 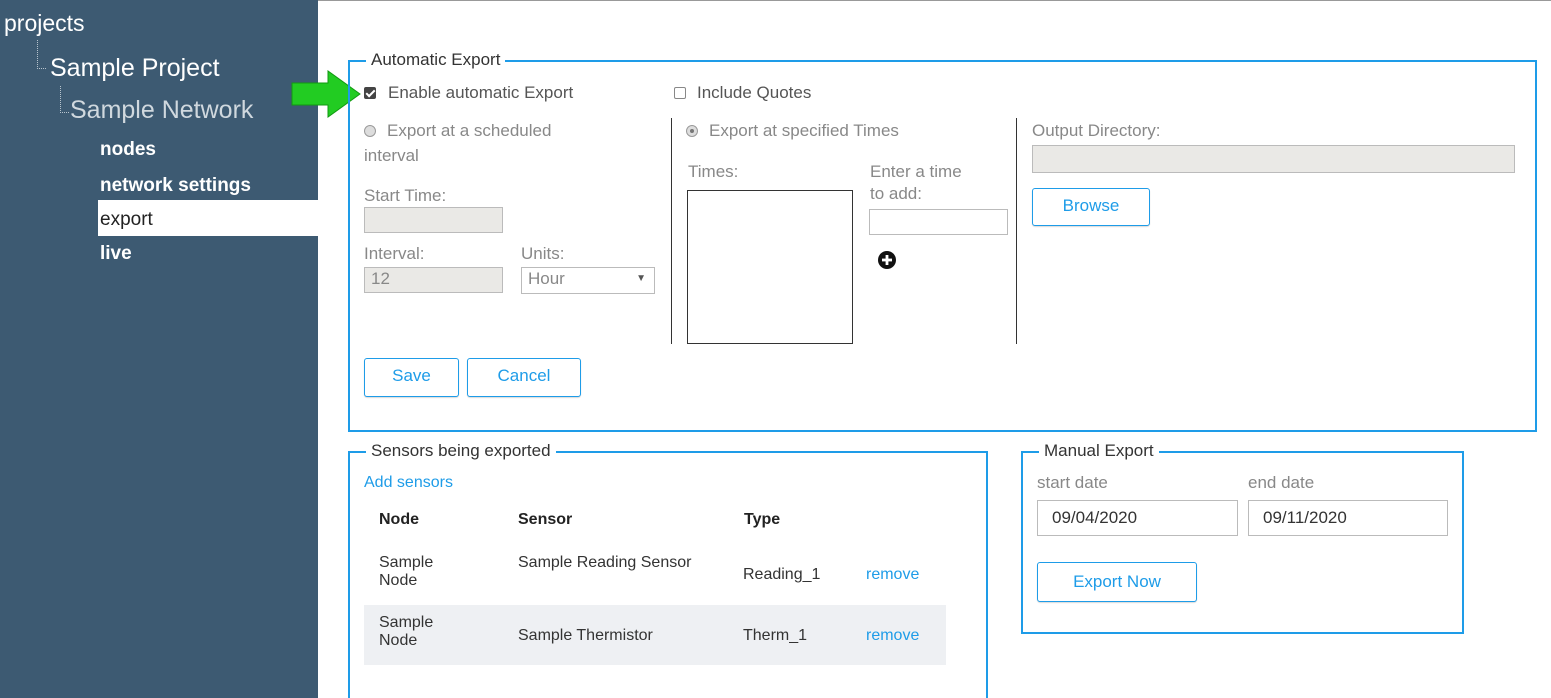 I want to click on sensors-legend: Sensors being exported, so click(x=461, y=451).